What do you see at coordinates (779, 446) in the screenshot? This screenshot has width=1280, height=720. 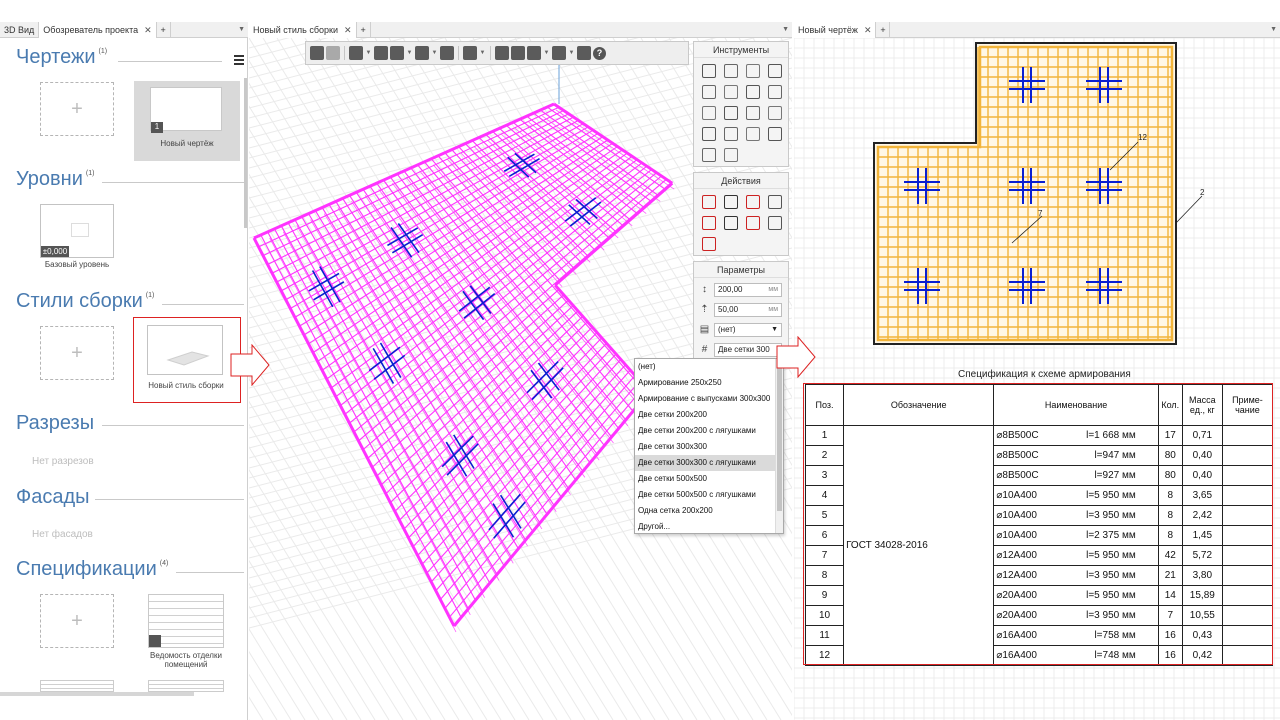 I see `dropdown-scrollbar` at bounding box center [779, 446].